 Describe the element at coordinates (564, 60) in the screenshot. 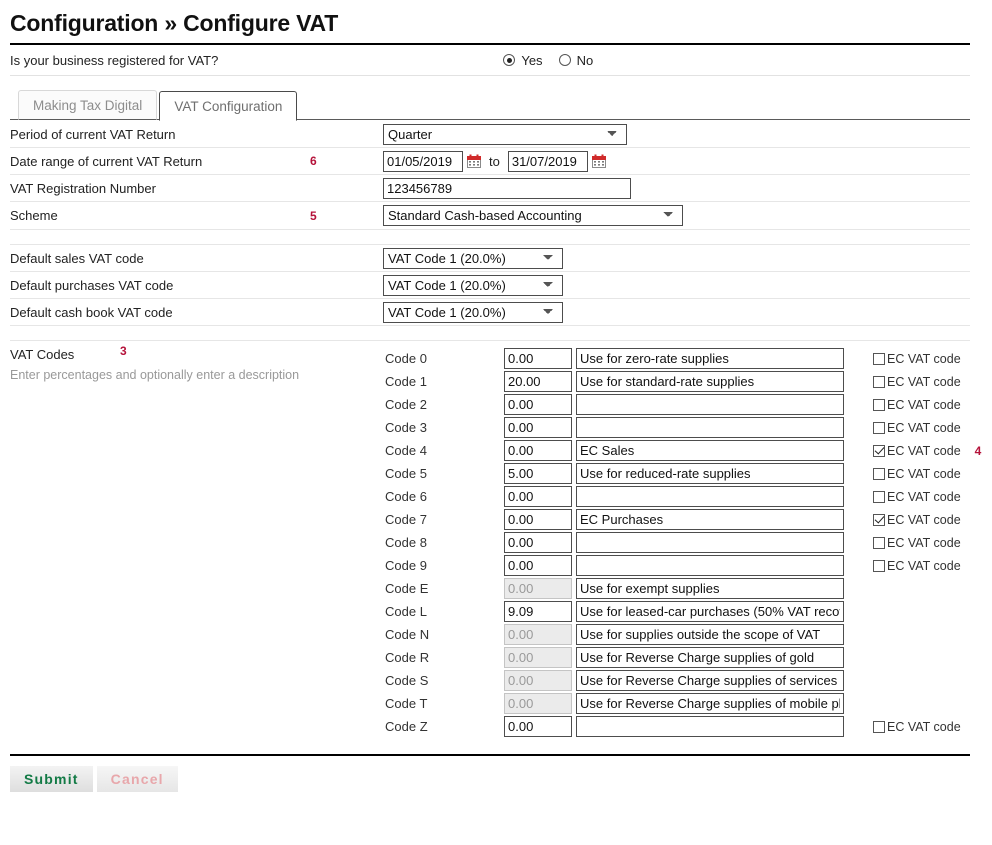

I see `radio-no` at that location.